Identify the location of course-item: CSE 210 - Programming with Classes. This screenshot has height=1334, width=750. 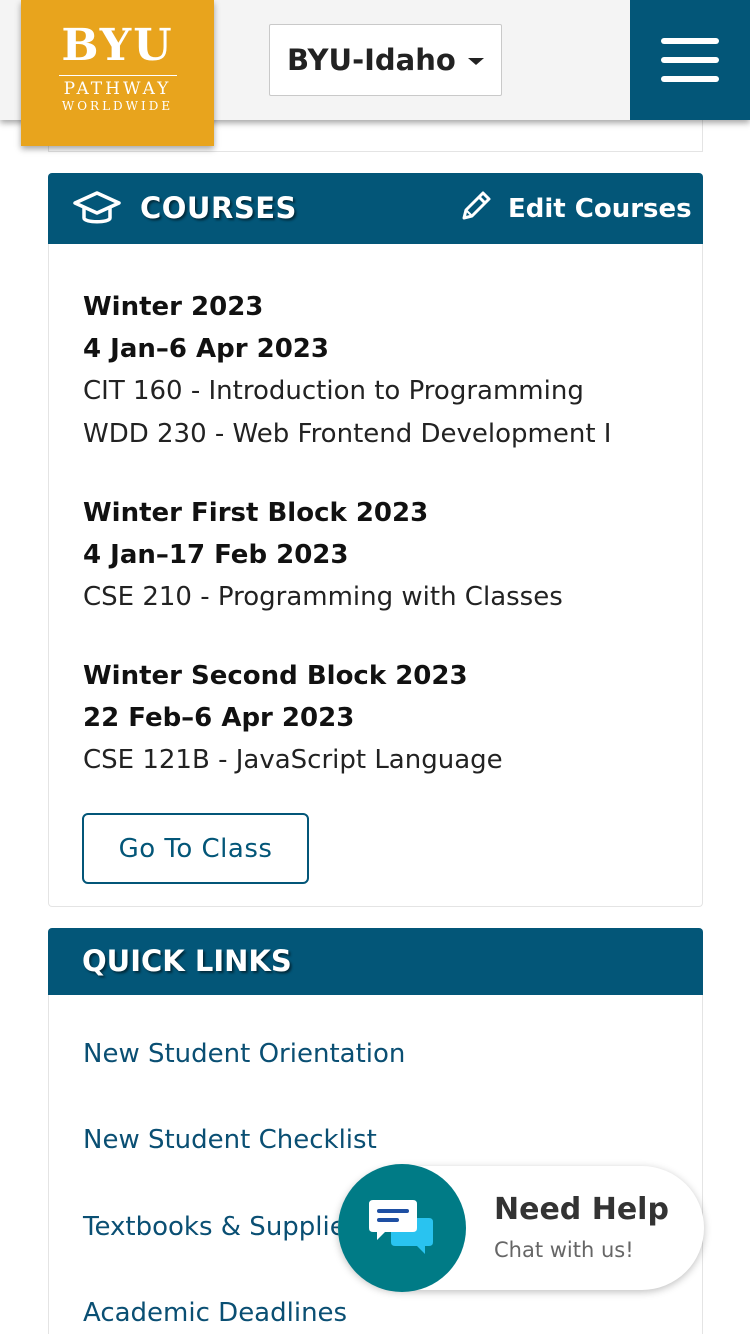
(323, 597).